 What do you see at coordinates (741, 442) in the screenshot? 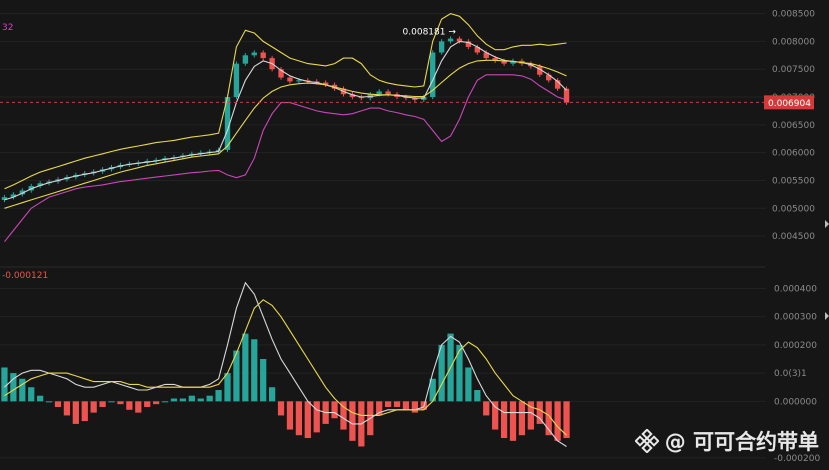
I see `watermark-text: @ 可可合约带单` at bounding box center [741, 442].